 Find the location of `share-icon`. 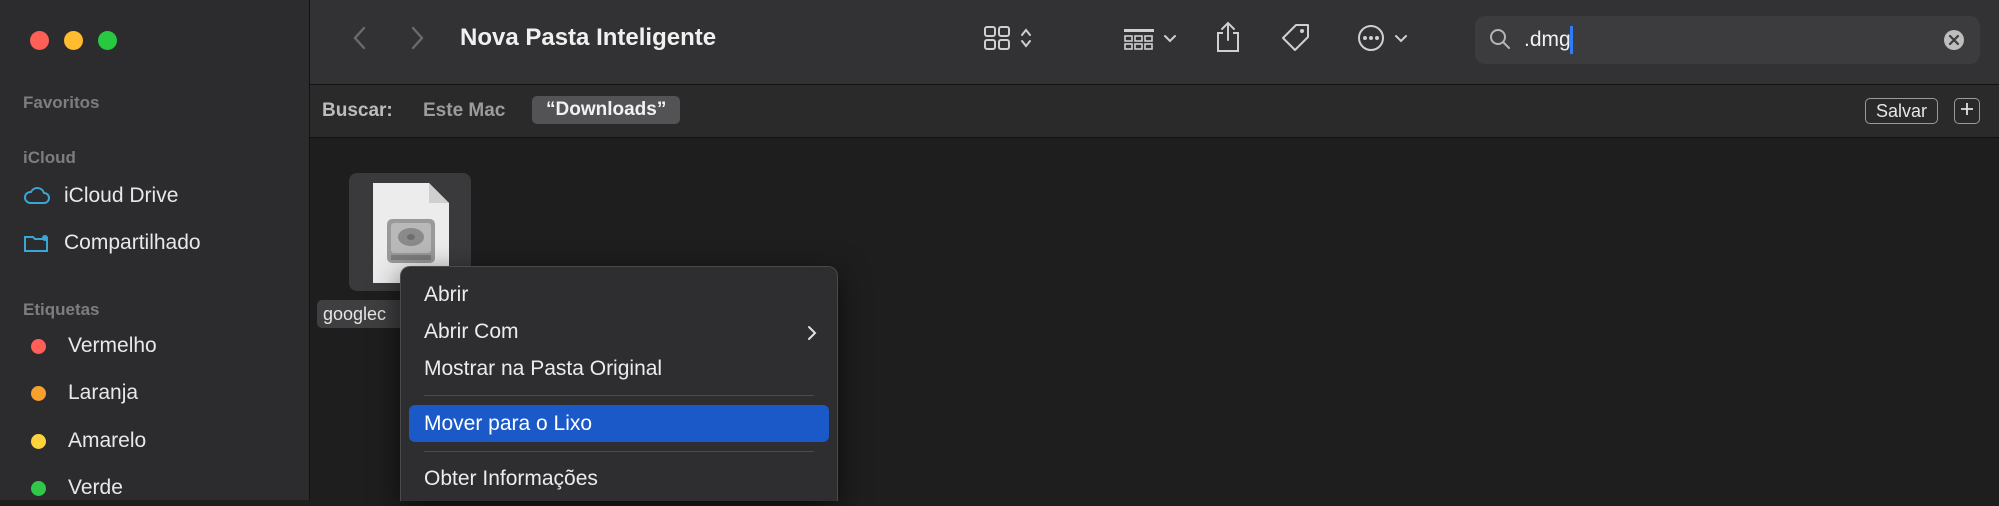

share-icon is located at coordinates (1228, 39).